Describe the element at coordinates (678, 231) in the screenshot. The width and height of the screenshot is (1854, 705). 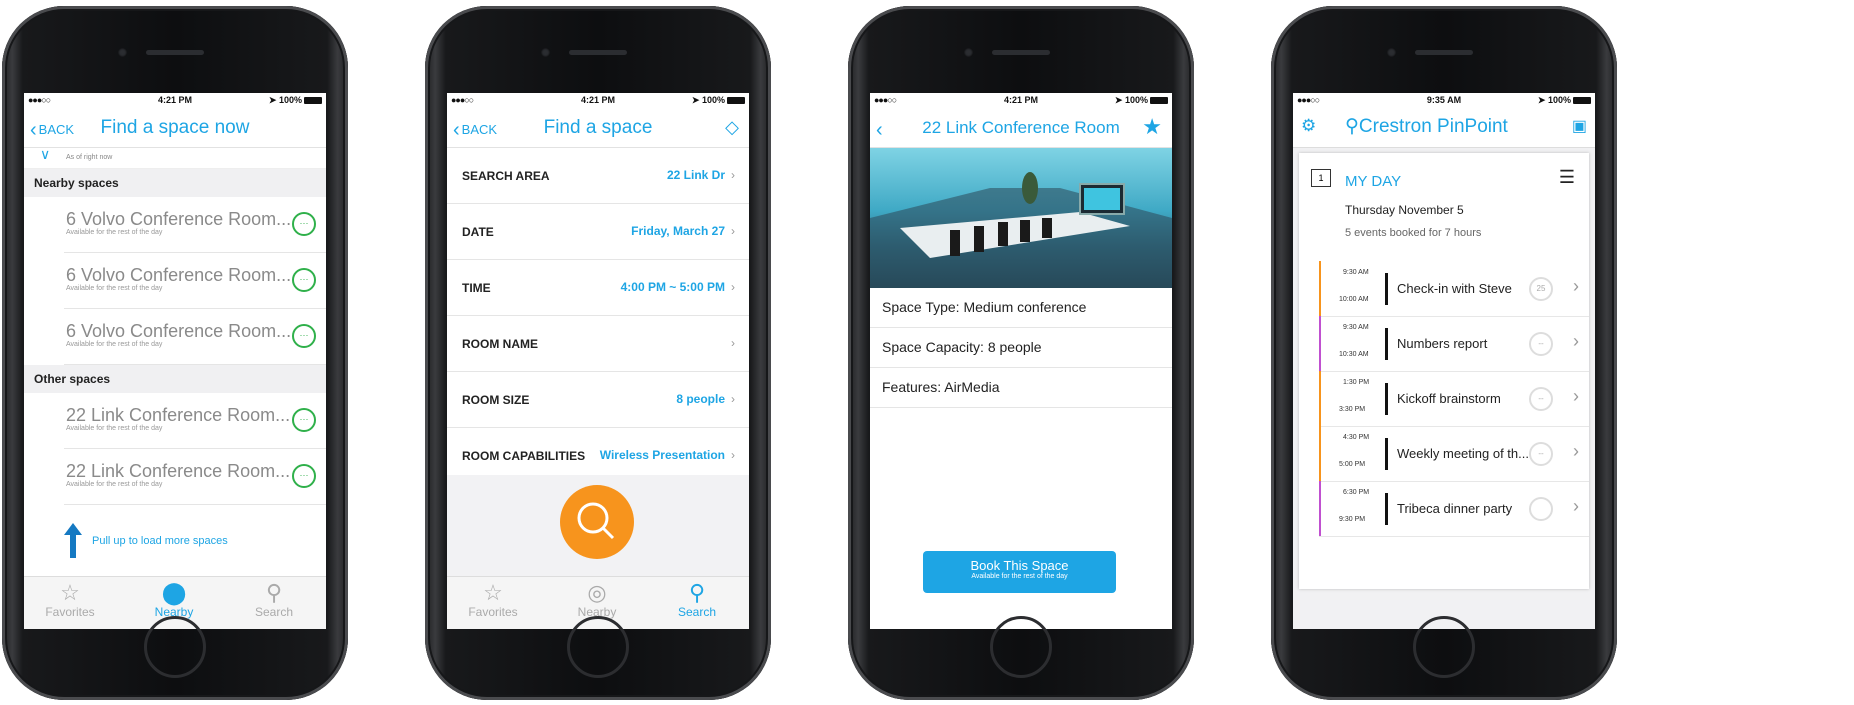
I see `row-value-text: Friday, March 27` at that location.